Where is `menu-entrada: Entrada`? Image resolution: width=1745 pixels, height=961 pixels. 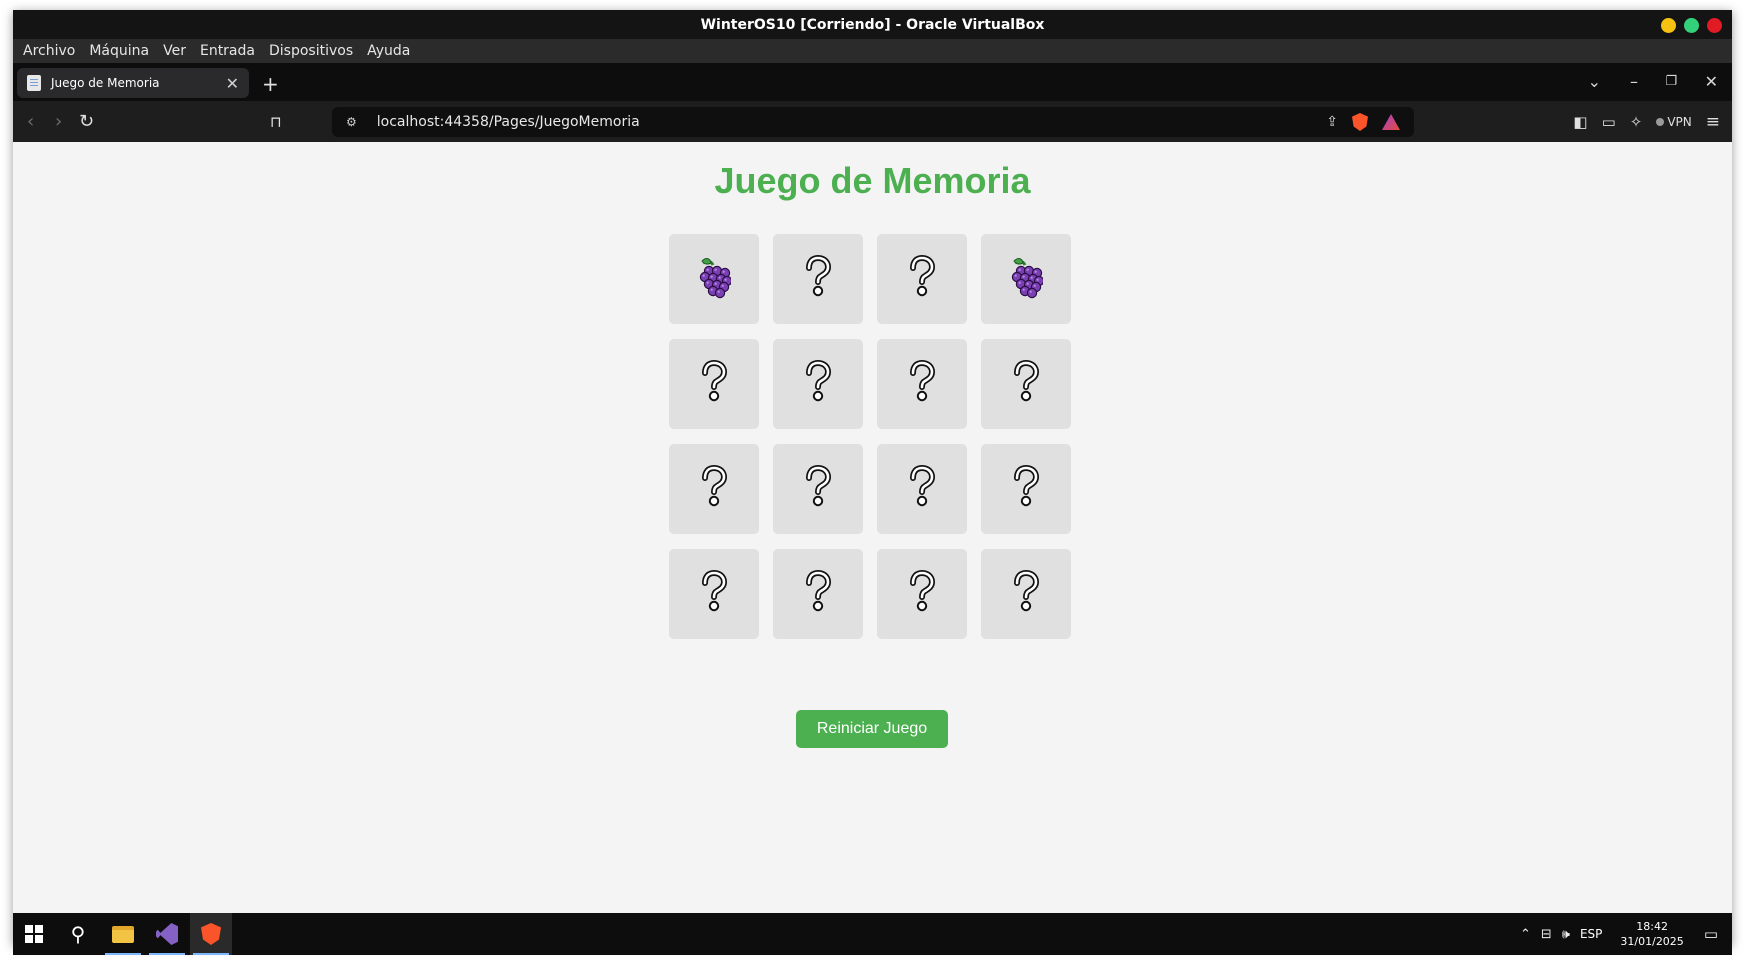
menu-entrada: Entrada is located at coordinates (227, 51).